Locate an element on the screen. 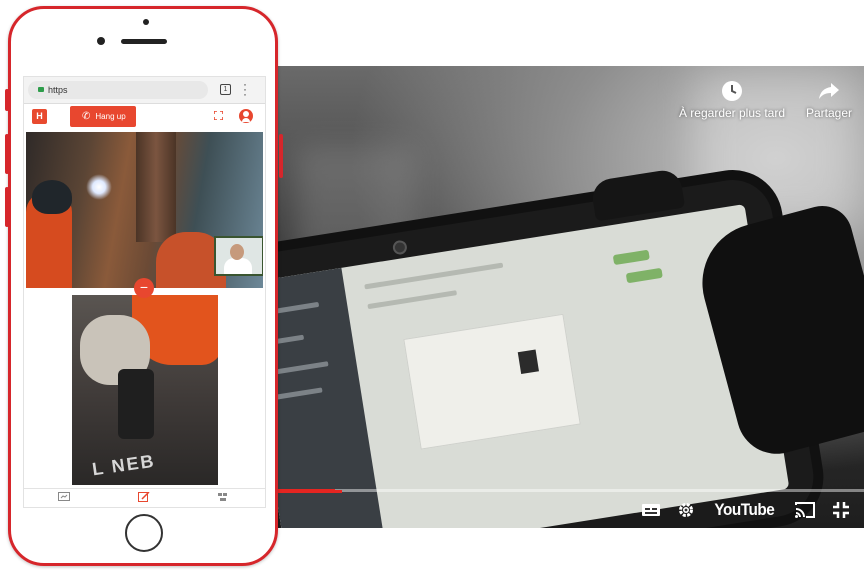 The width and height of the screenshot is (864, 570). menu-dots-icon: · · · is located at coordinates (245, 89).